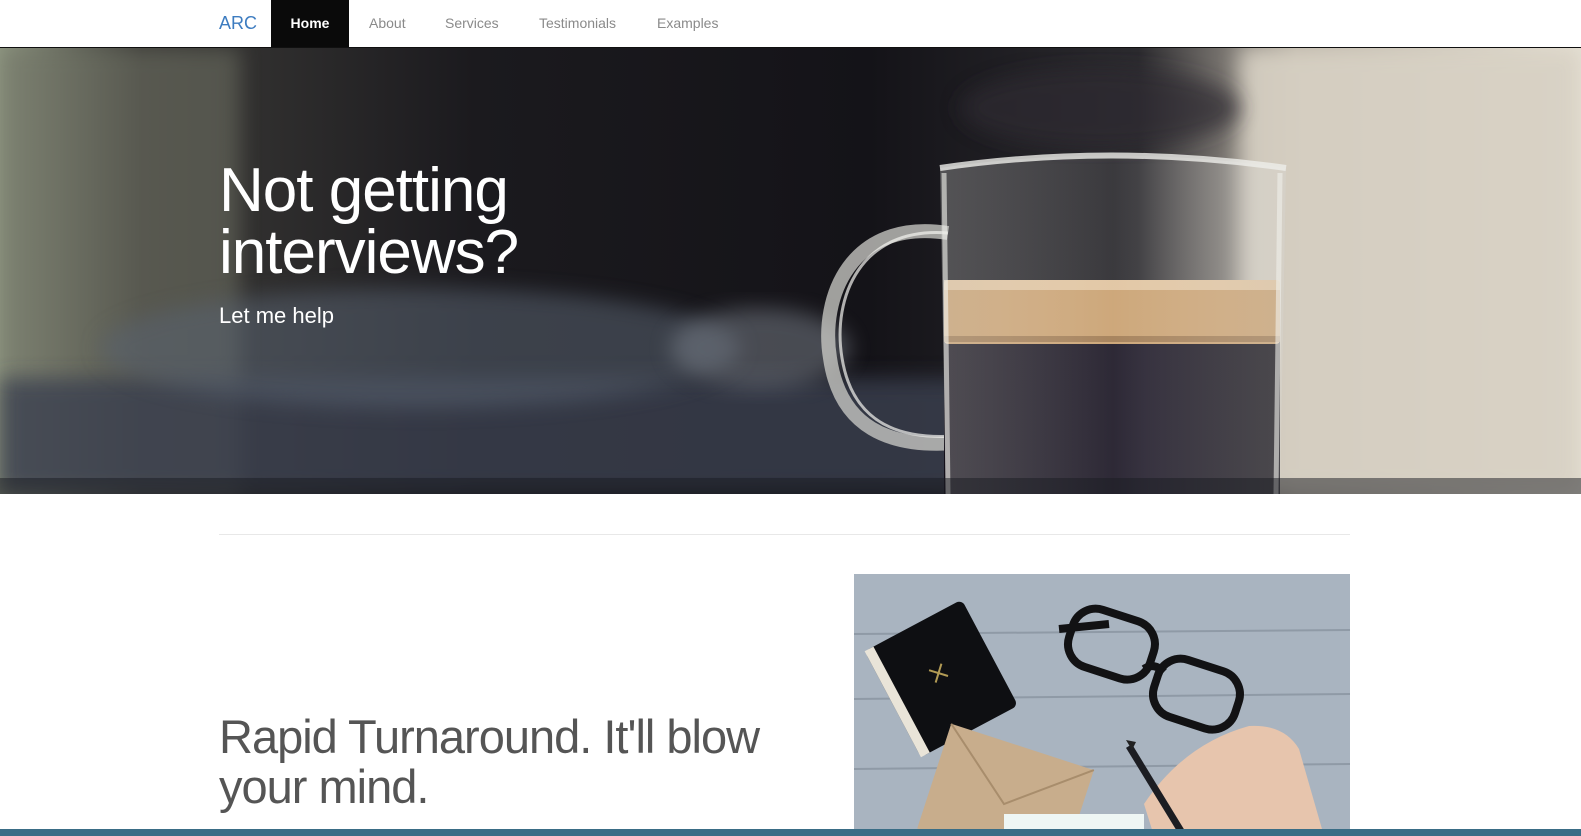  What do you see at coordinates (387, 23) in the screenshot?
I see `nav-item-about: About` at bounding box center [387, 23].